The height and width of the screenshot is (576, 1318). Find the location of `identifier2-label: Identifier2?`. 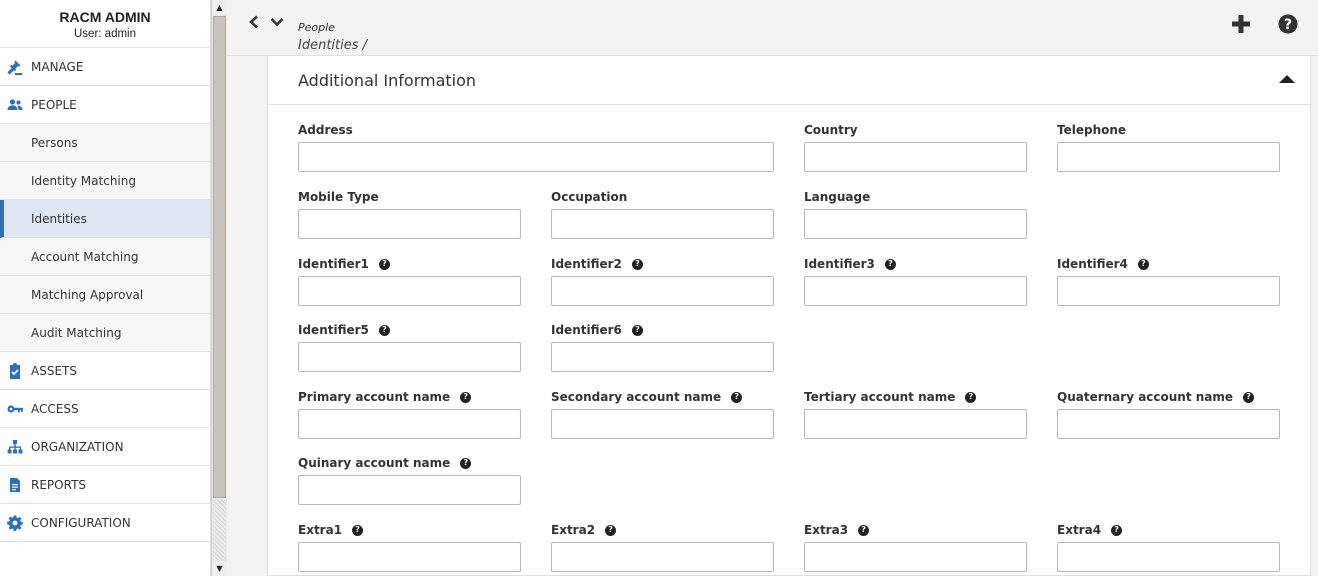

identifier2-label: Identifier2? is located at coordinates (597, 264).